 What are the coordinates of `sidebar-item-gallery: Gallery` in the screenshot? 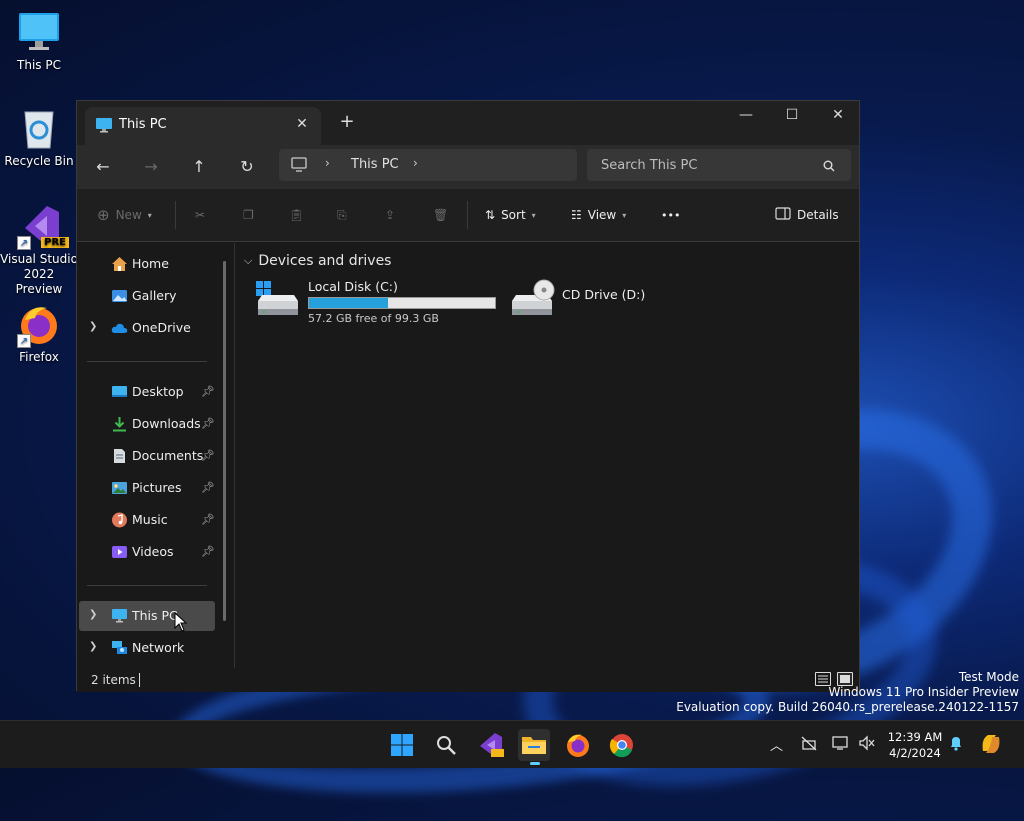 It's located at (147, 296).